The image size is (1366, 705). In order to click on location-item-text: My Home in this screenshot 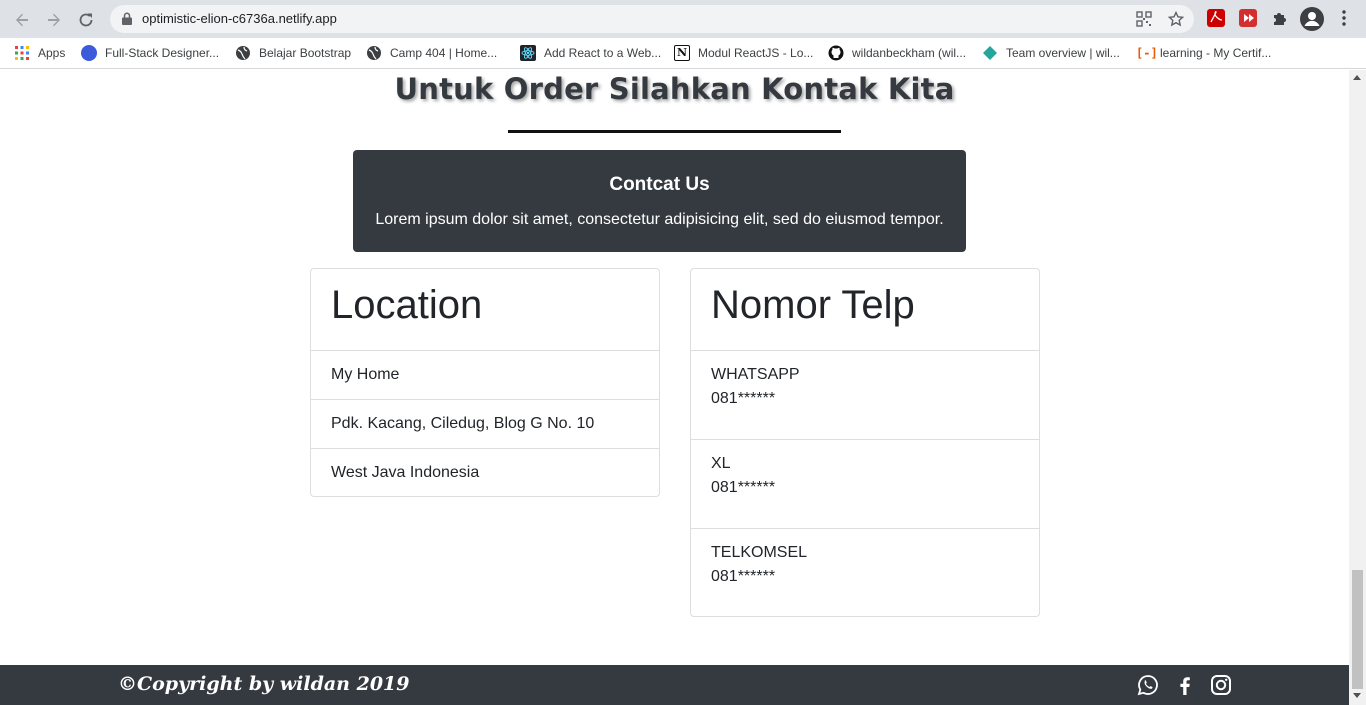, I will do `click(365, 374)`.